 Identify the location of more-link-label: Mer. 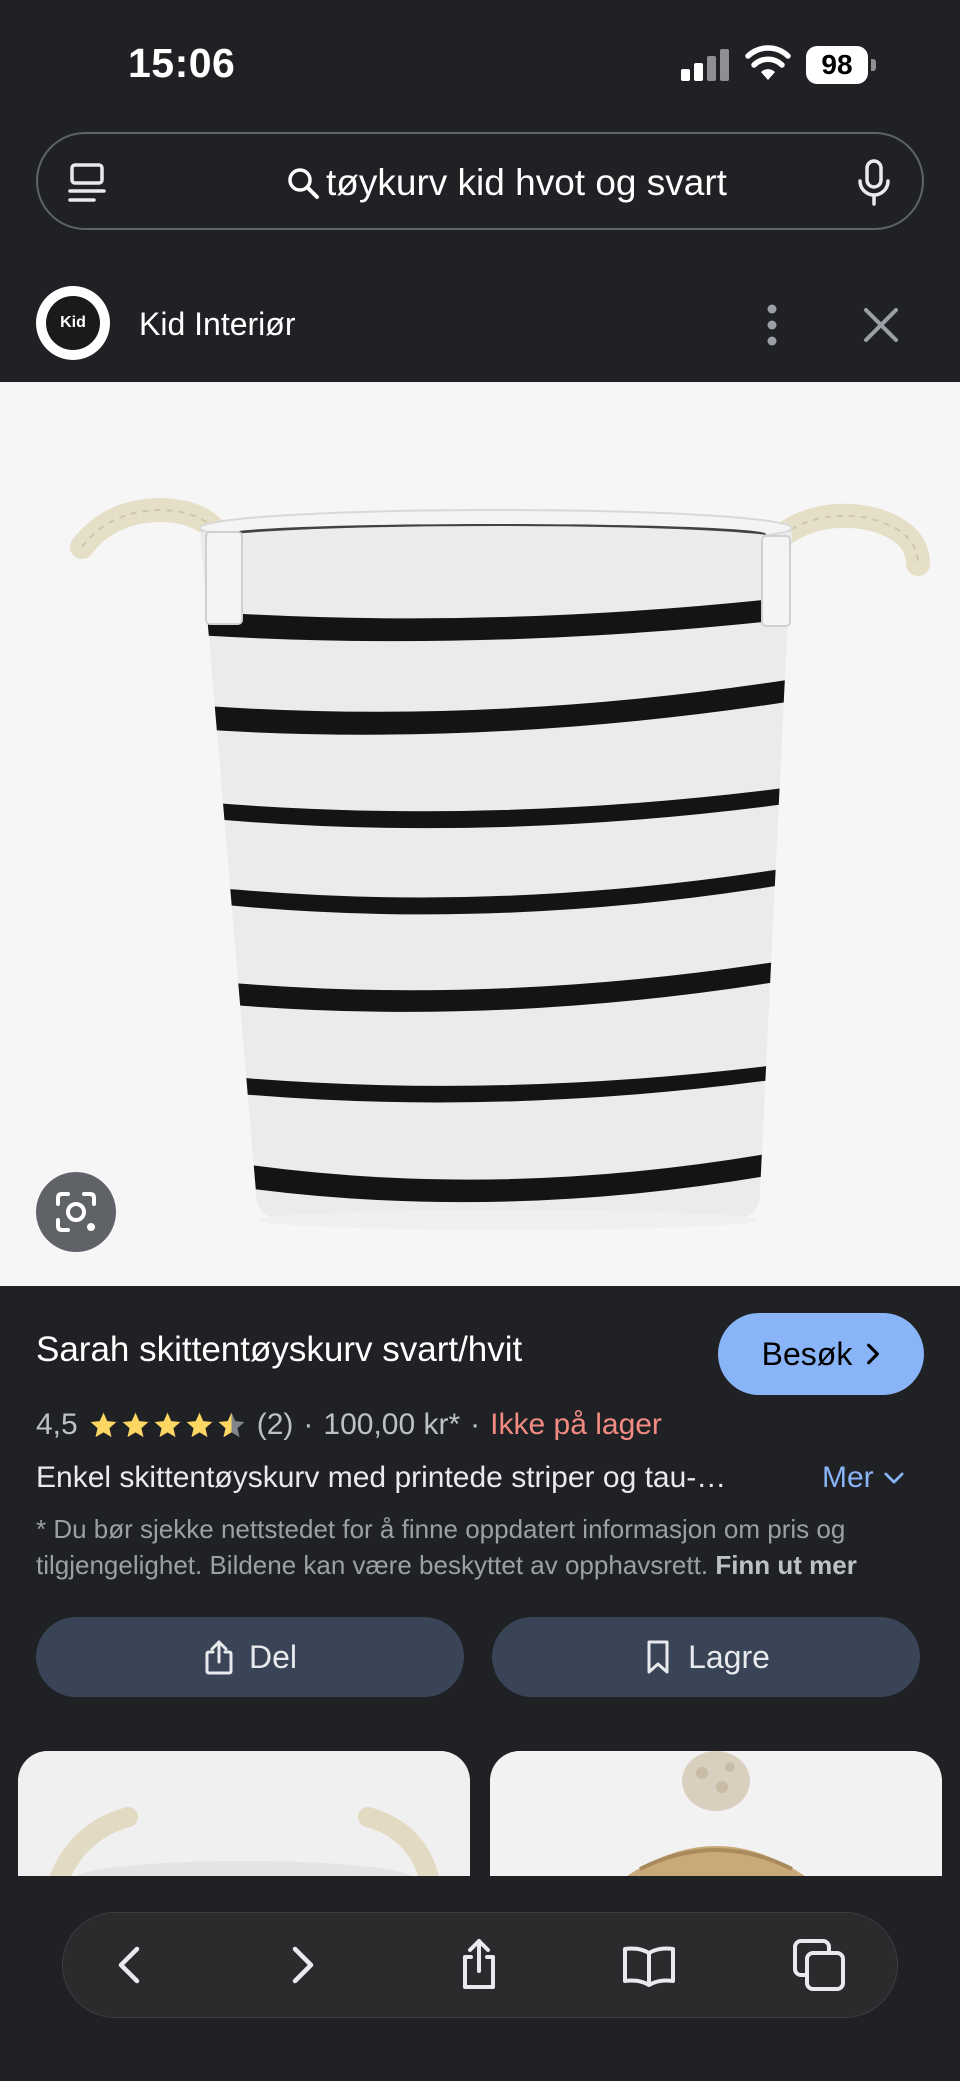
(848, 1477).